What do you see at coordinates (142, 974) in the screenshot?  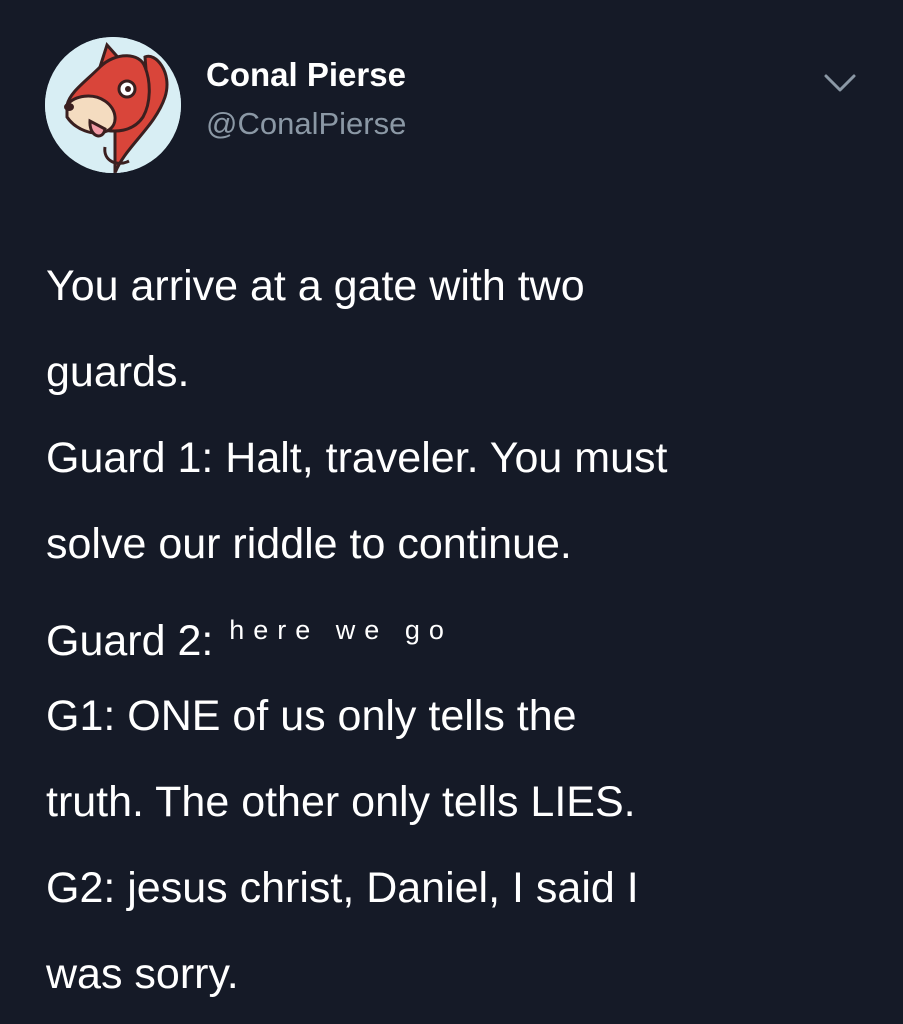 I see `tweet-line: was sorry.` at bounding box center [142, 974].